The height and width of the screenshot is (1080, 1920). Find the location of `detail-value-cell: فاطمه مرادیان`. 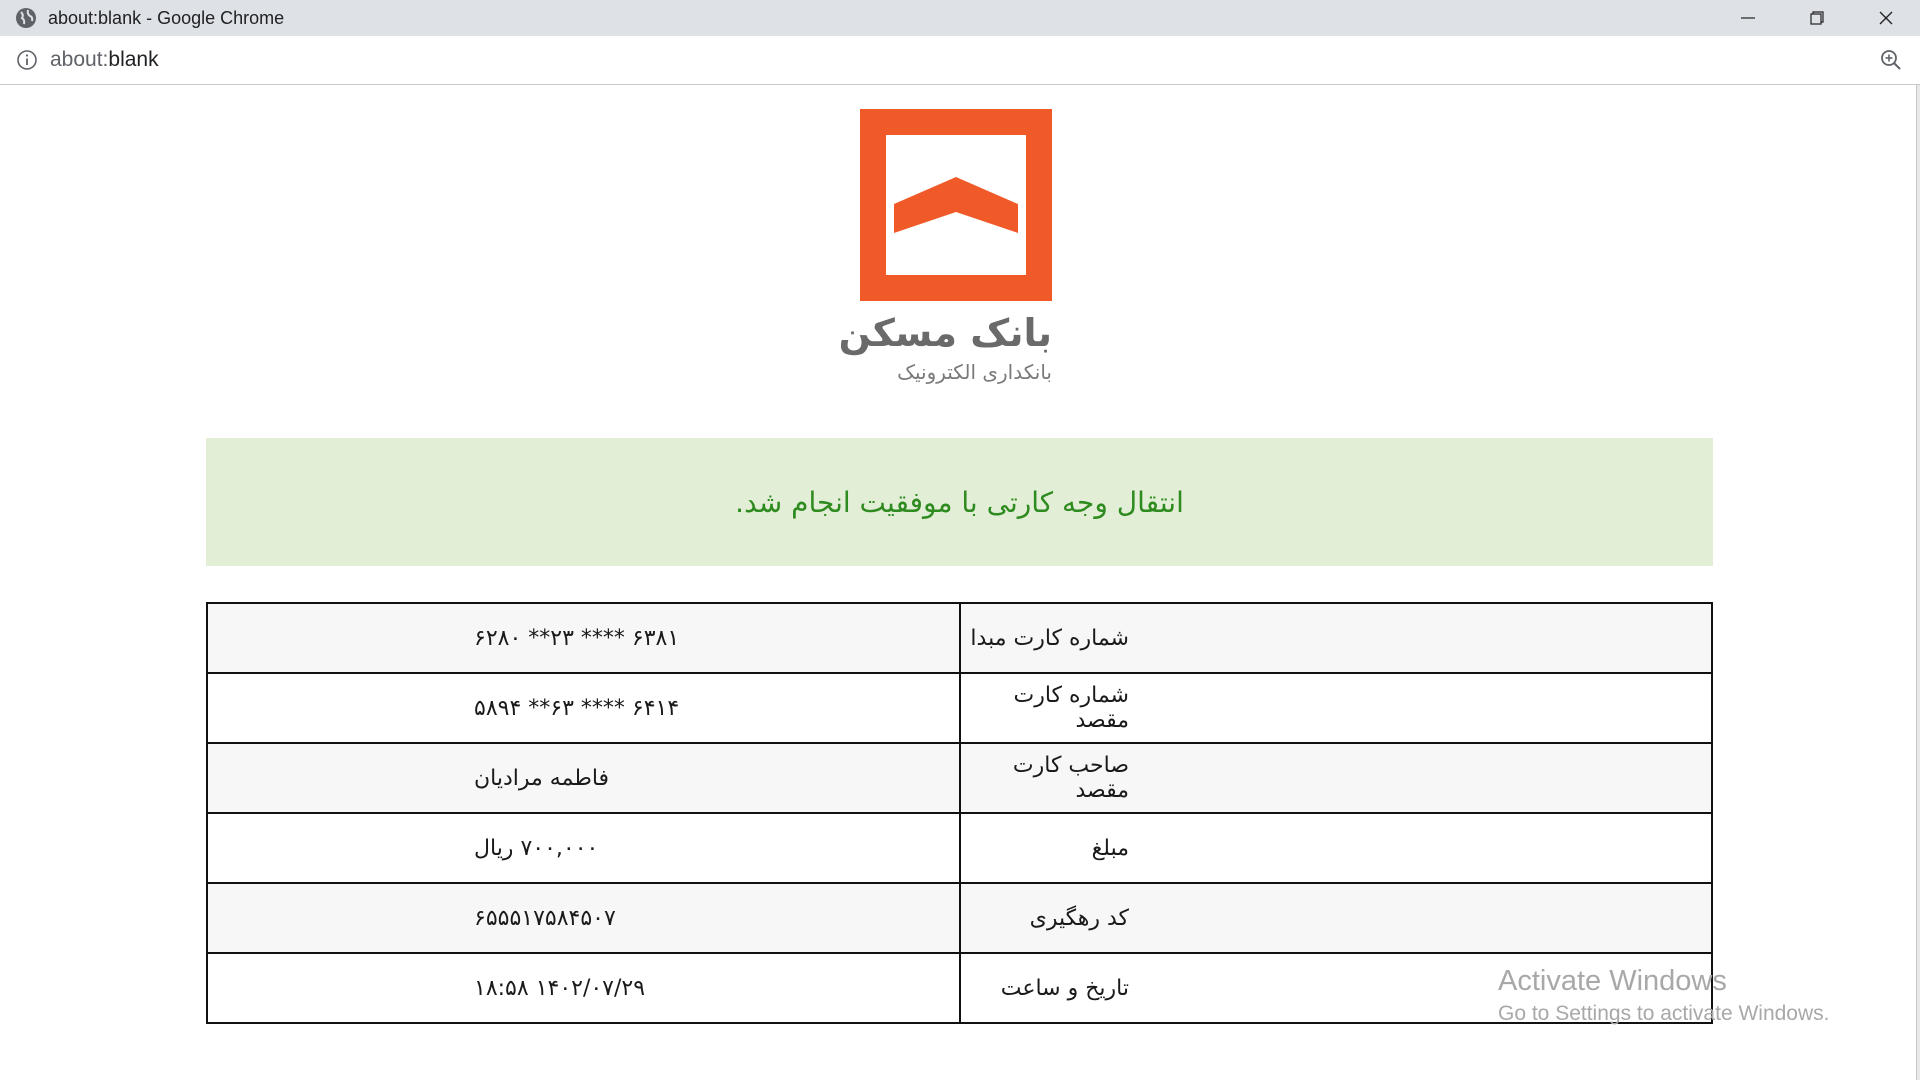

detail-value-cell: فاطمه مرادیان is located at coordinates (583, 778).